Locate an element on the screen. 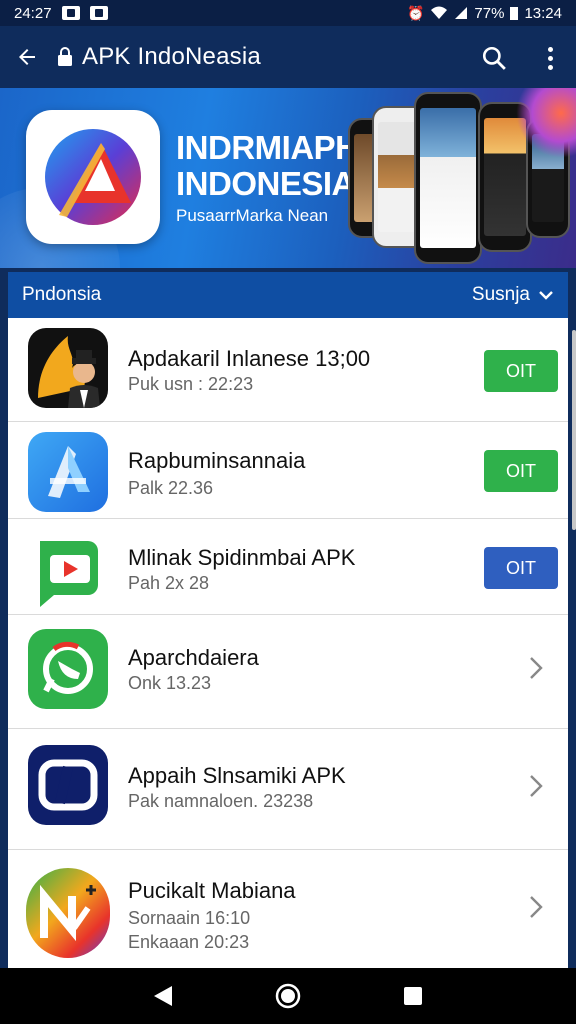 Image resolution: width=576 pixels, height=1024 pixels. battery-icon is located at coordinates (514, 13).